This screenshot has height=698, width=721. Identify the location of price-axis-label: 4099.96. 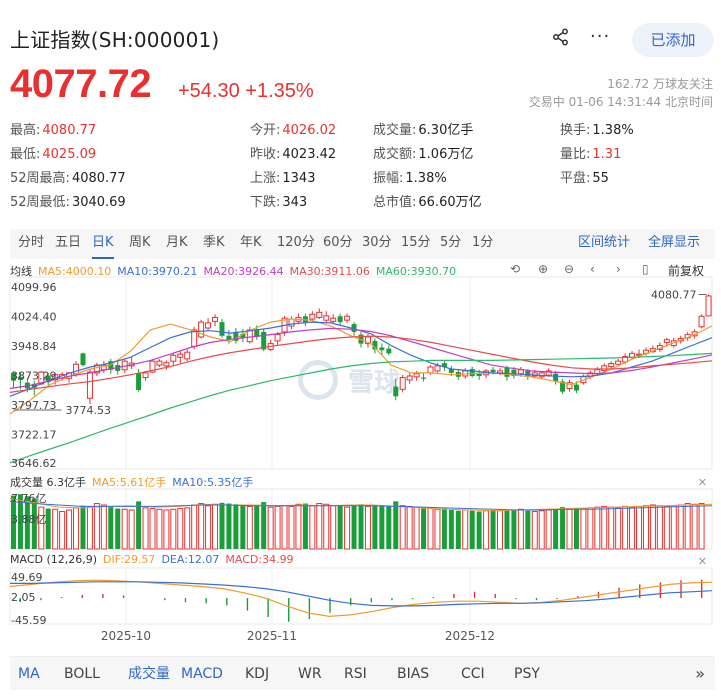
(34, 287).